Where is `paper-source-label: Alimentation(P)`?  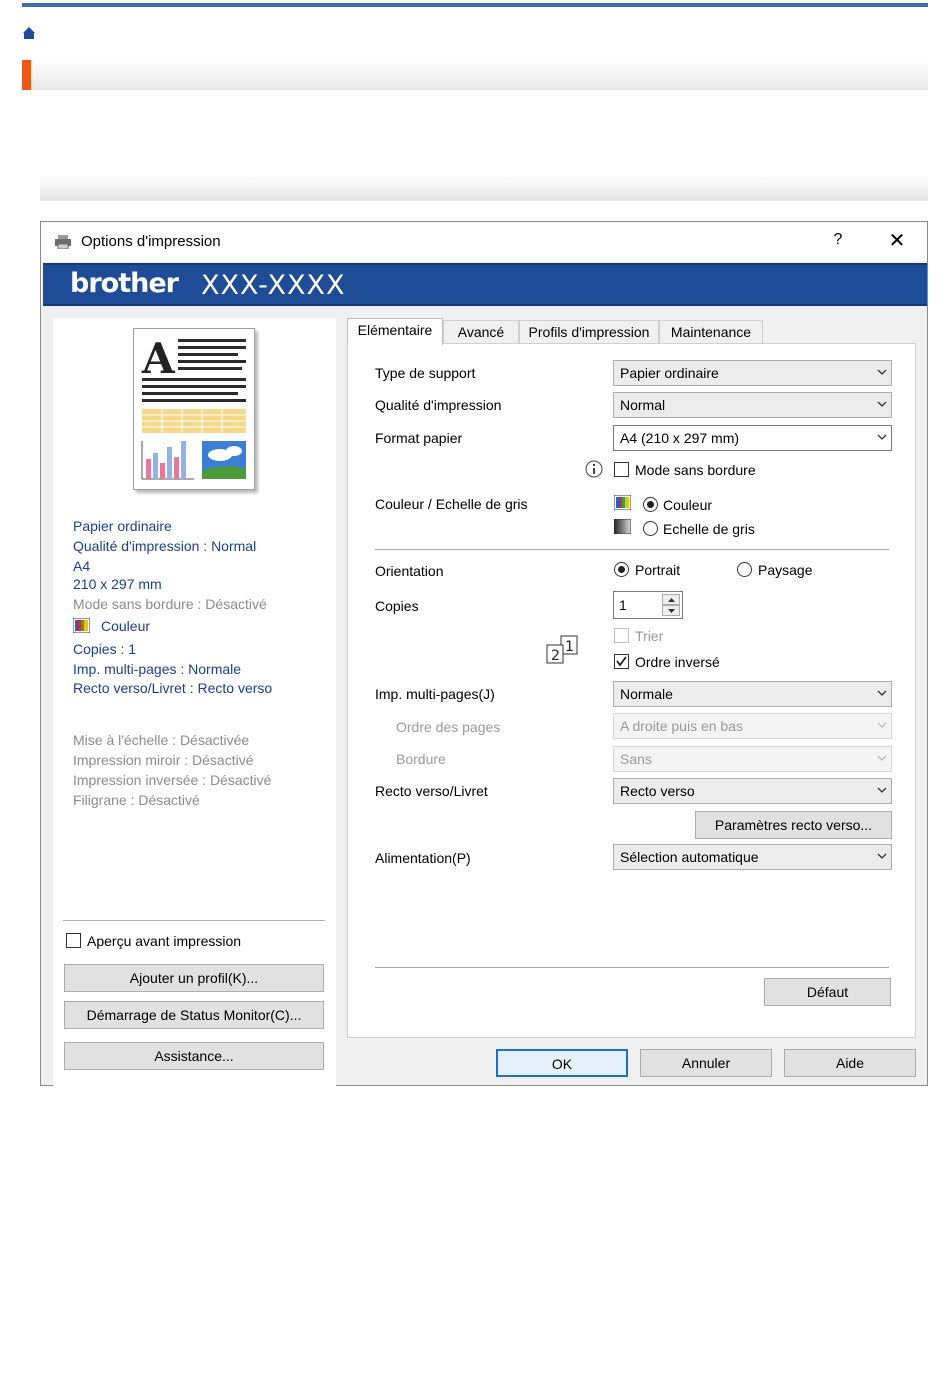 paper-source-label: Alimentation(P) is located at coordinates (423, 858).